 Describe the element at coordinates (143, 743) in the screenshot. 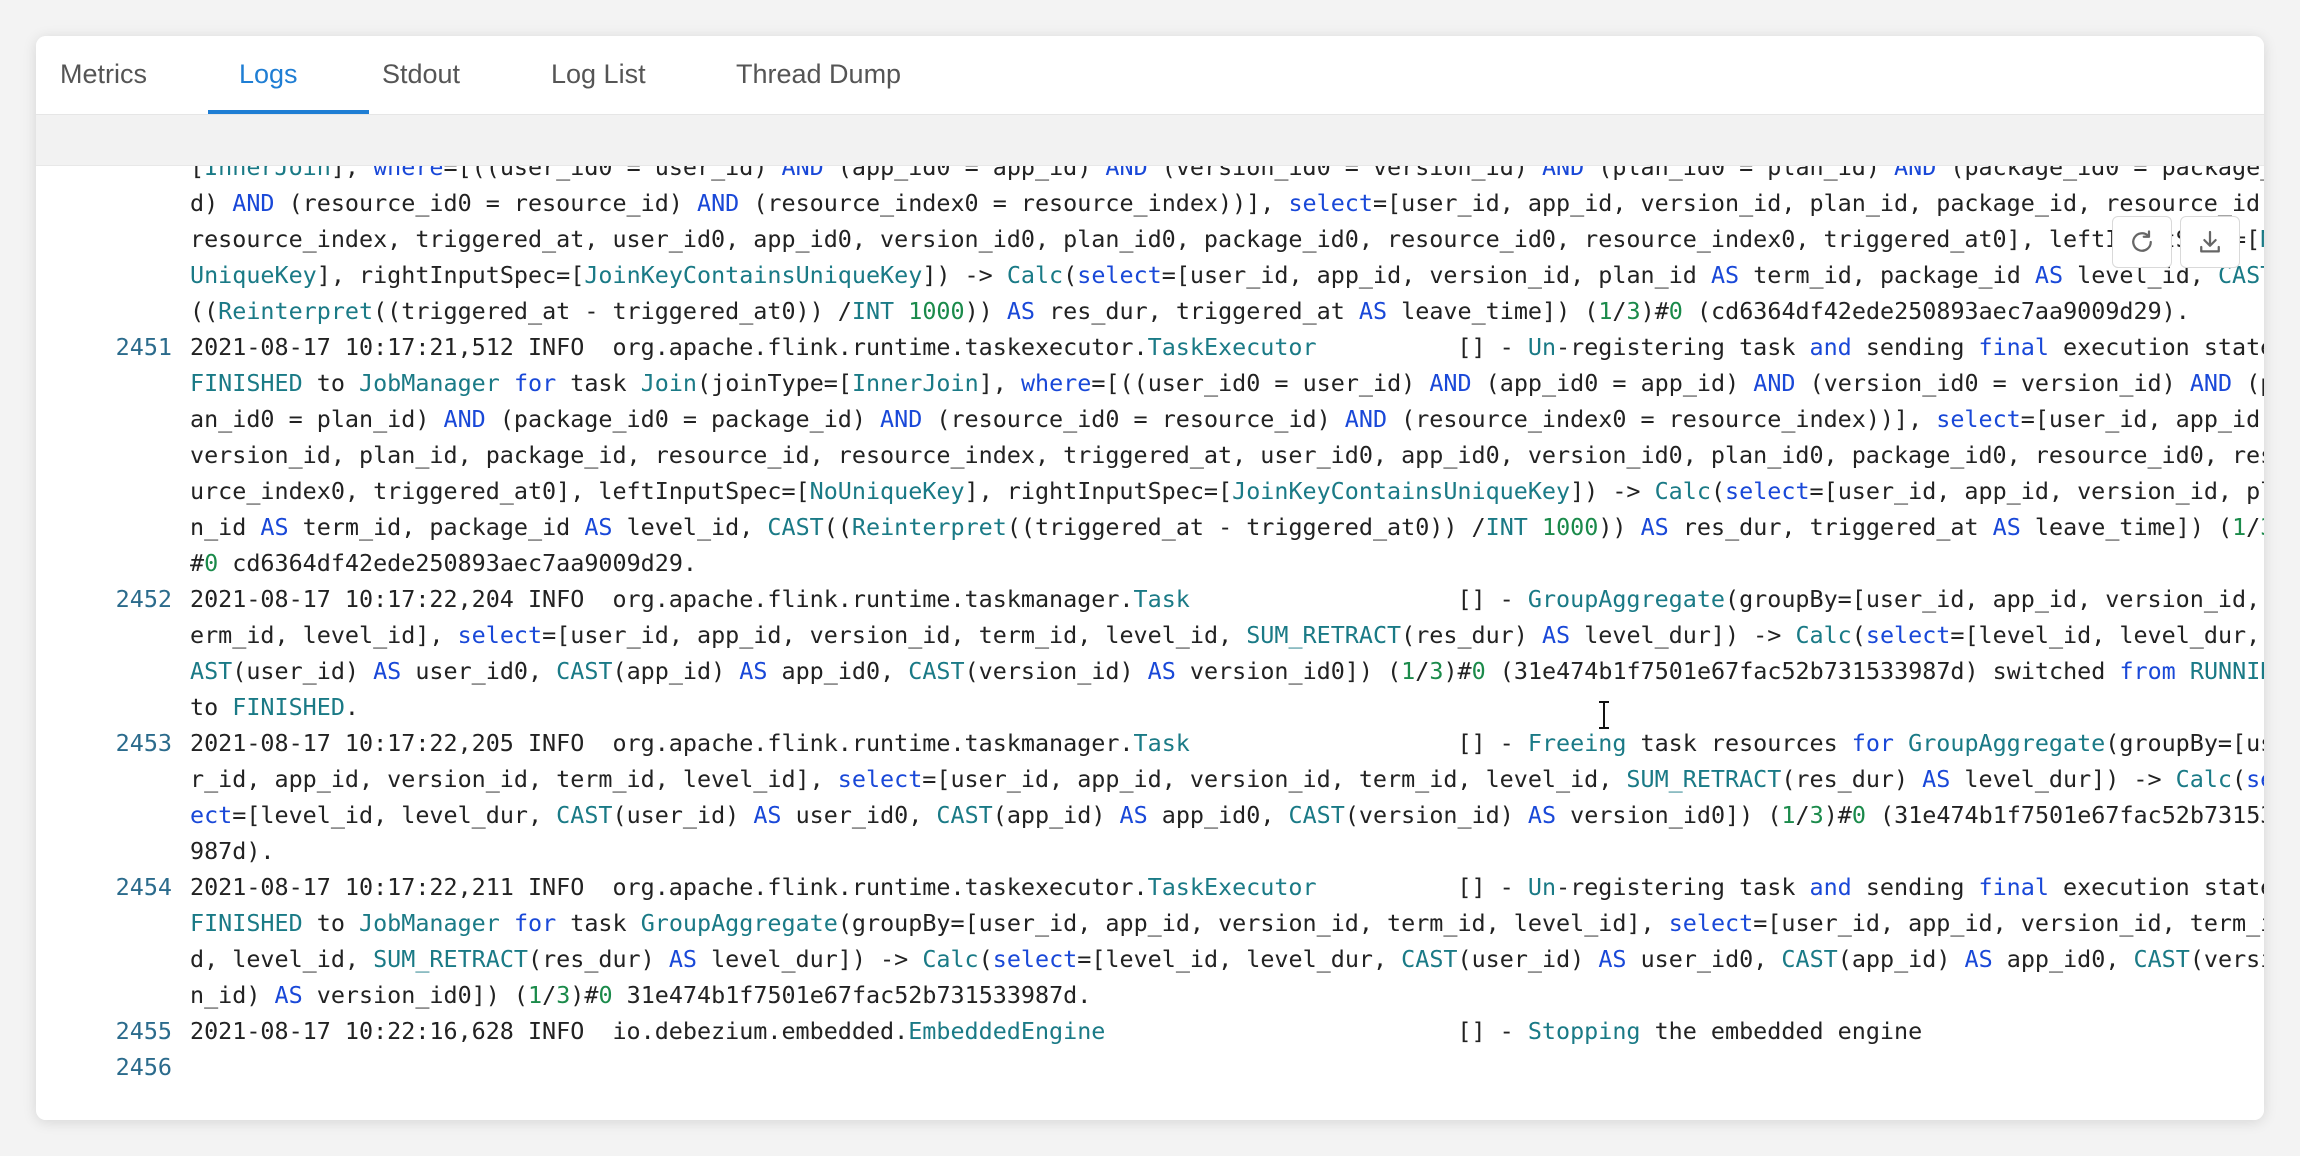

I see `line-number: 2453` at that location.